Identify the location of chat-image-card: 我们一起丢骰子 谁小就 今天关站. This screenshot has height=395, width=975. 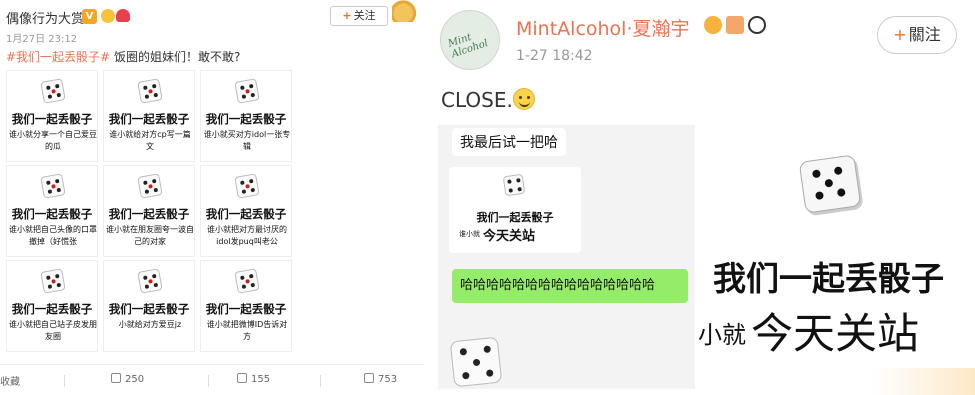
(515, 210).